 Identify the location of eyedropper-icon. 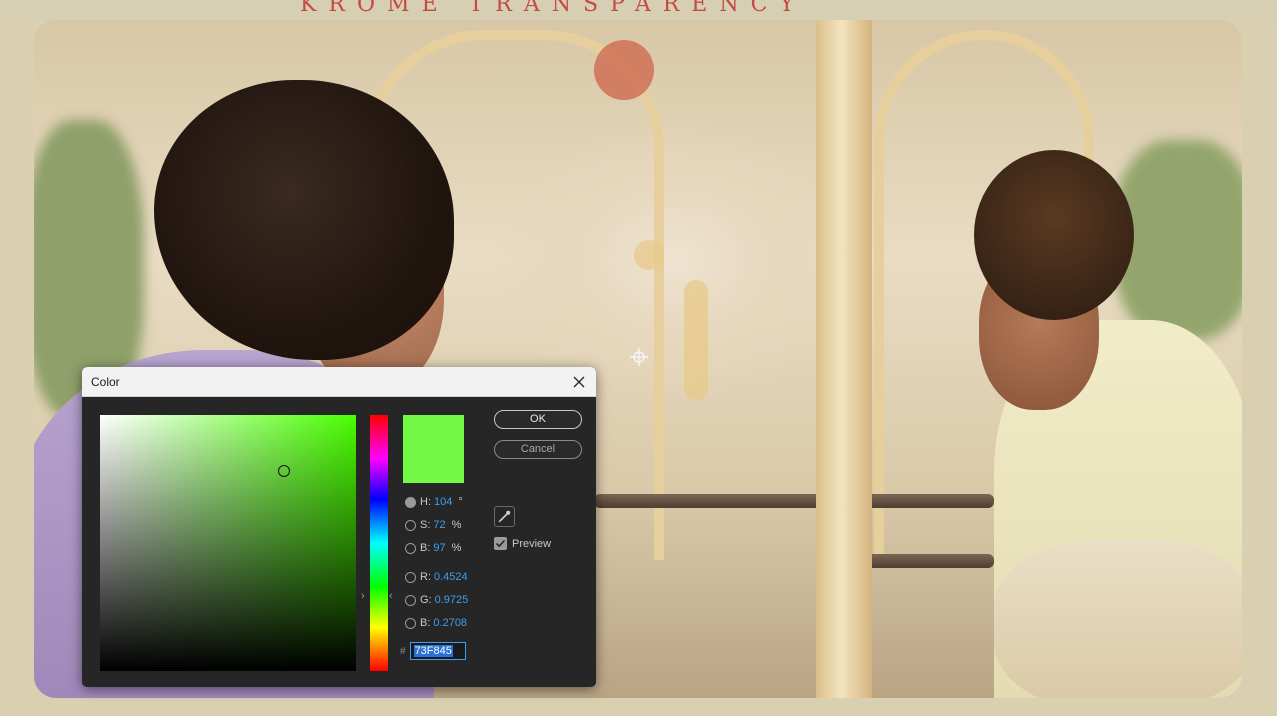
(504, 516).